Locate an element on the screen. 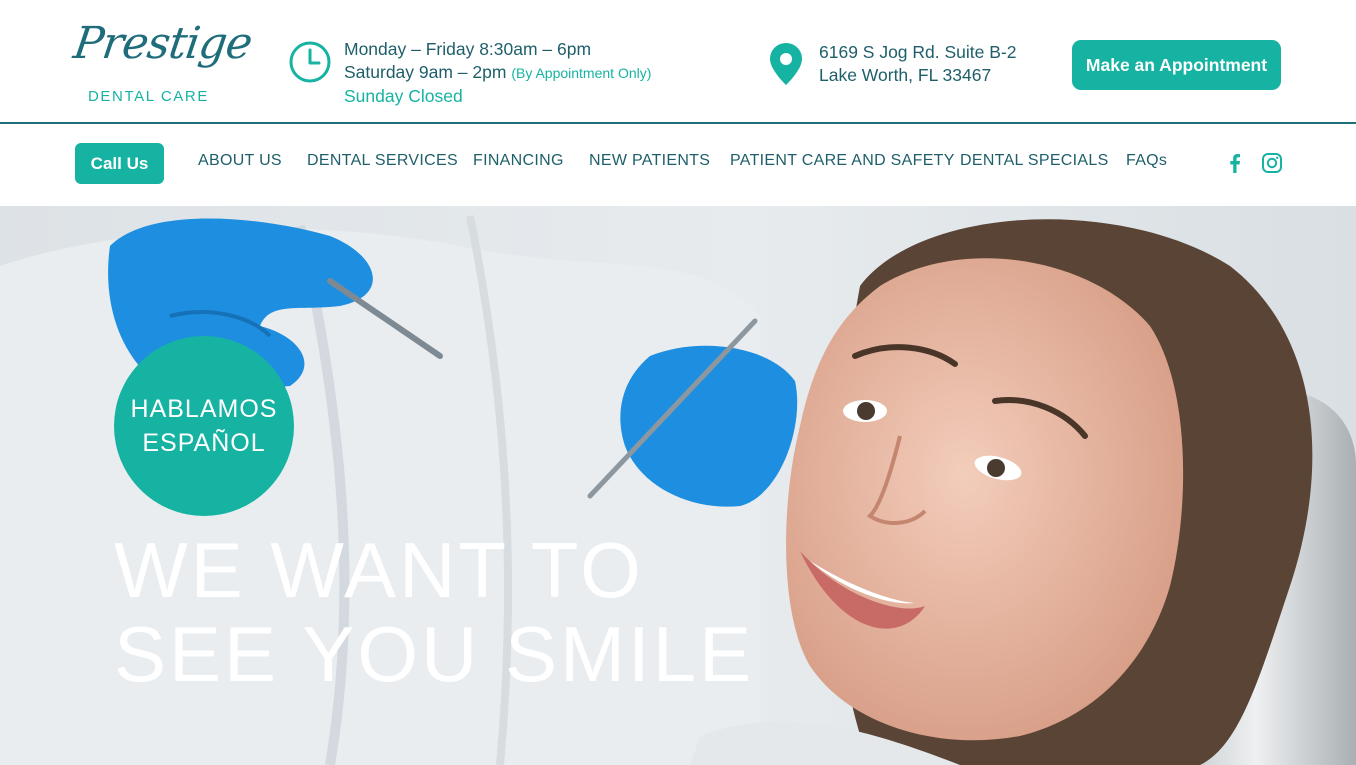  logo: Prestige DENTAL CARE is located at coordinates (162, 64).